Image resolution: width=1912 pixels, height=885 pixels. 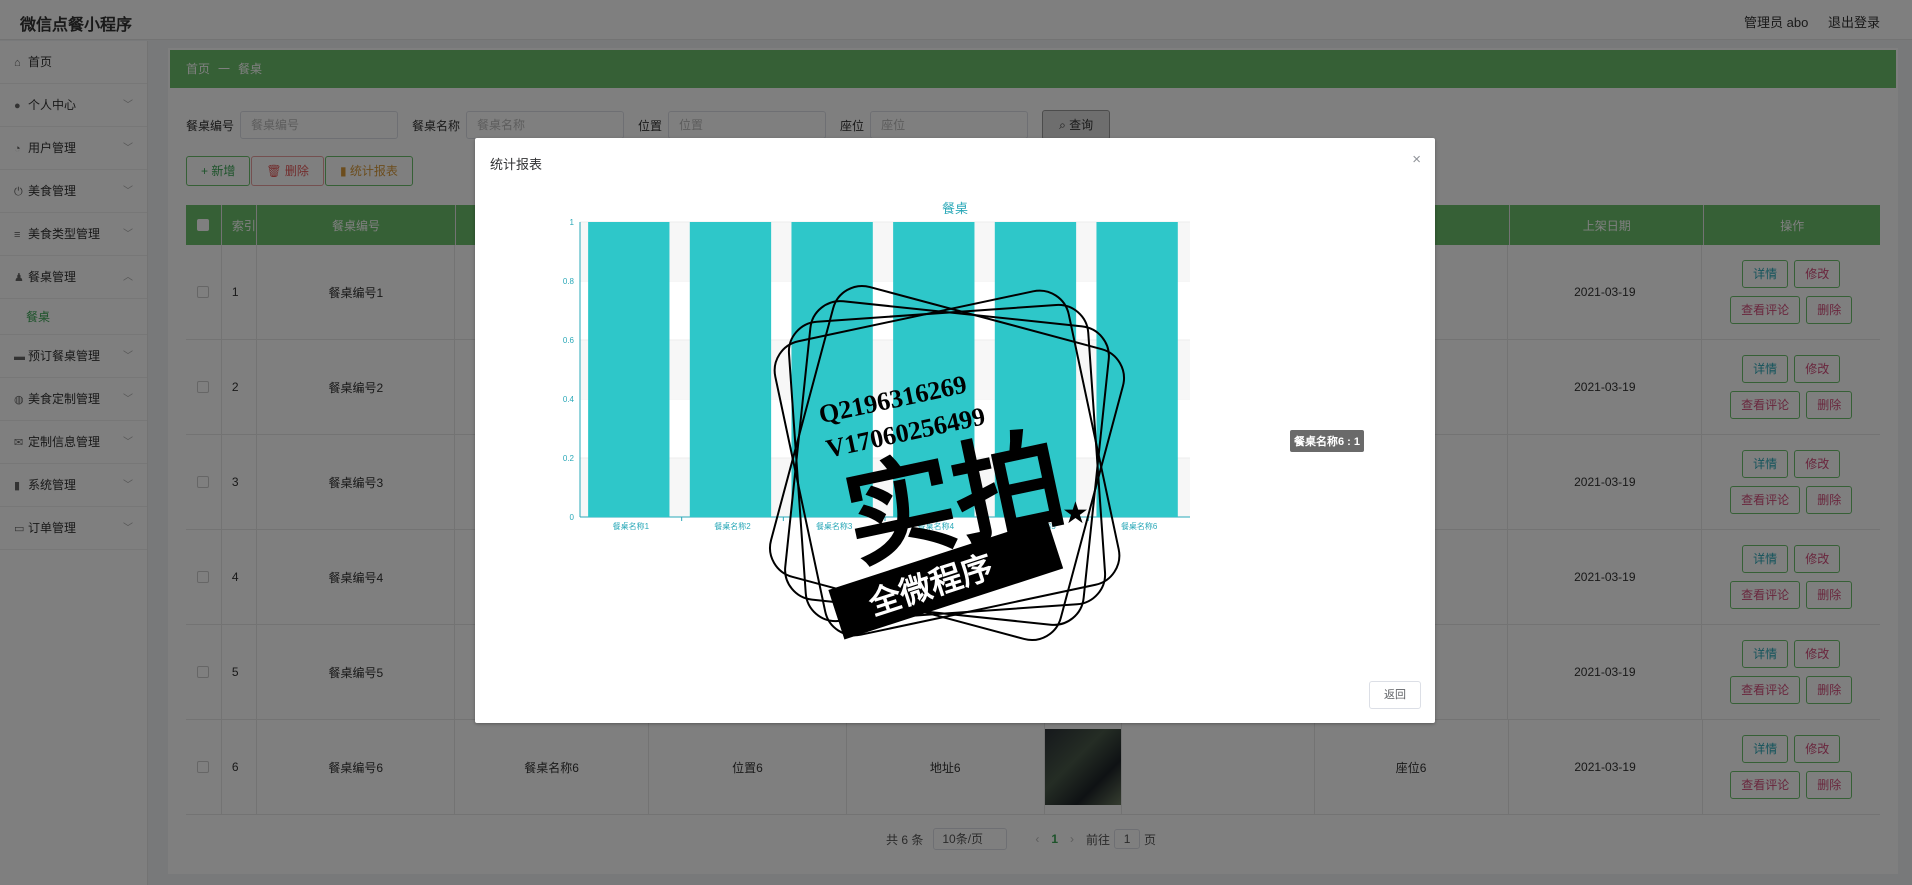 I want to click on dialog-title: 统计报表, so click(x=516, y=164).